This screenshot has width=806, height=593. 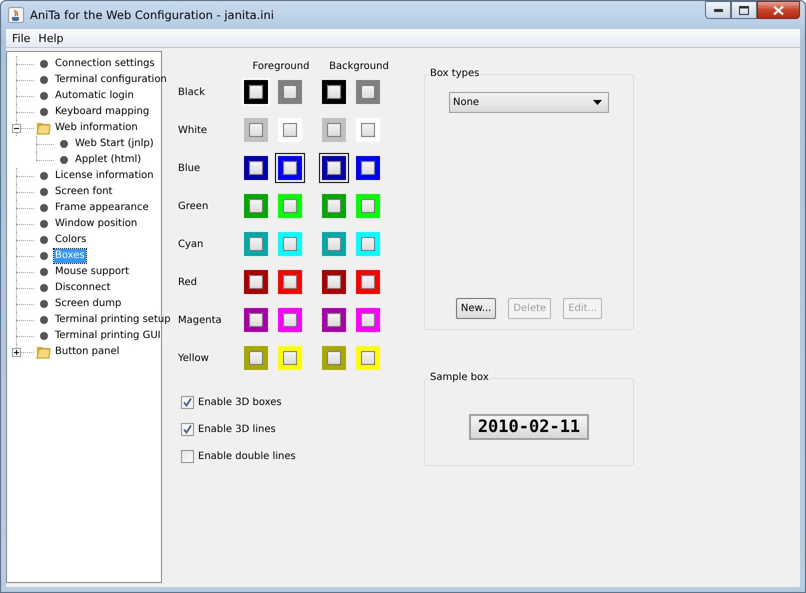 I want to click on group-title: Box types, so click(x=454, y=73).